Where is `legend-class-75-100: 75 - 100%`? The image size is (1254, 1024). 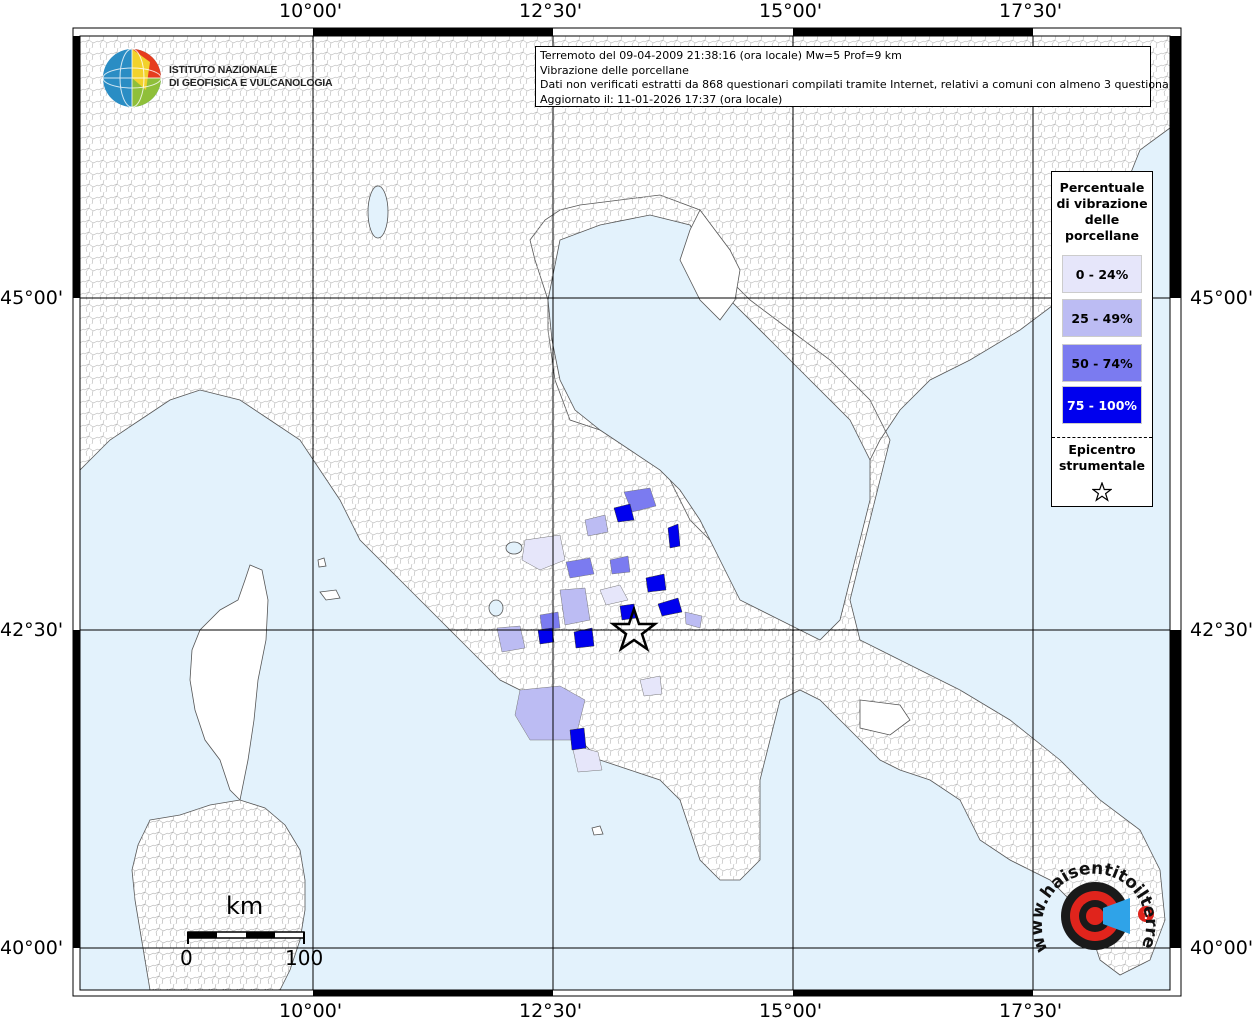 legend-class-75-100: 75 - 100% is located at coordinates (1102, 405).